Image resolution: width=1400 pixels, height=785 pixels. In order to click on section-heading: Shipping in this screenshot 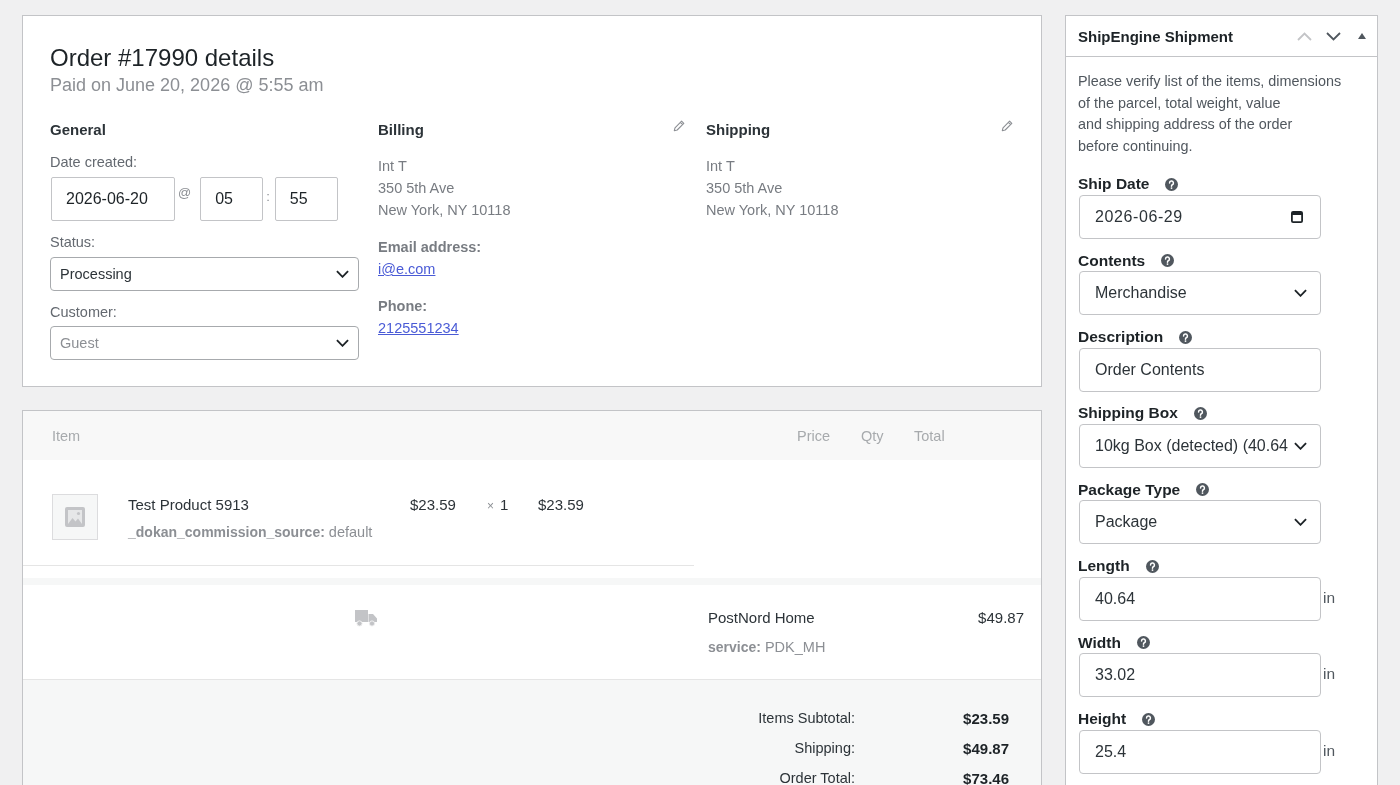, I will do `click(738, 130)`.